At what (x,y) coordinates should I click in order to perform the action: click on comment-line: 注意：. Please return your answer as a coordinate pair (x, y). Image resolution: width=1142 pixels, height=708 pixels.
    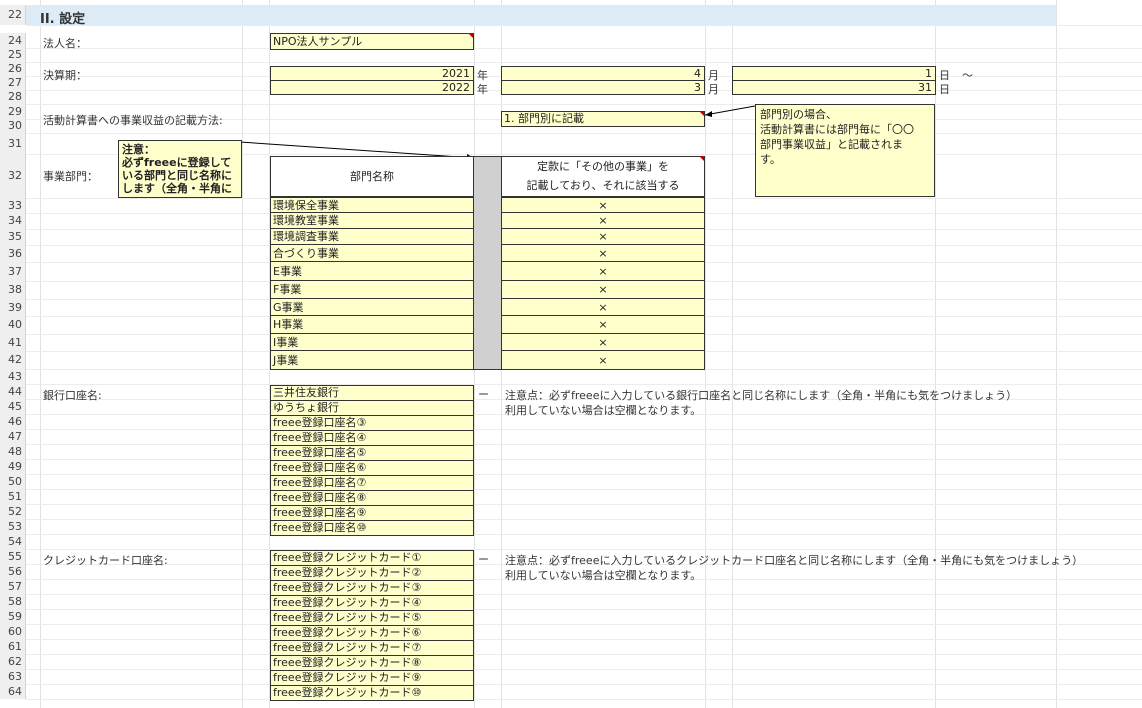
    Looking at the image, I should click on (138, 149).